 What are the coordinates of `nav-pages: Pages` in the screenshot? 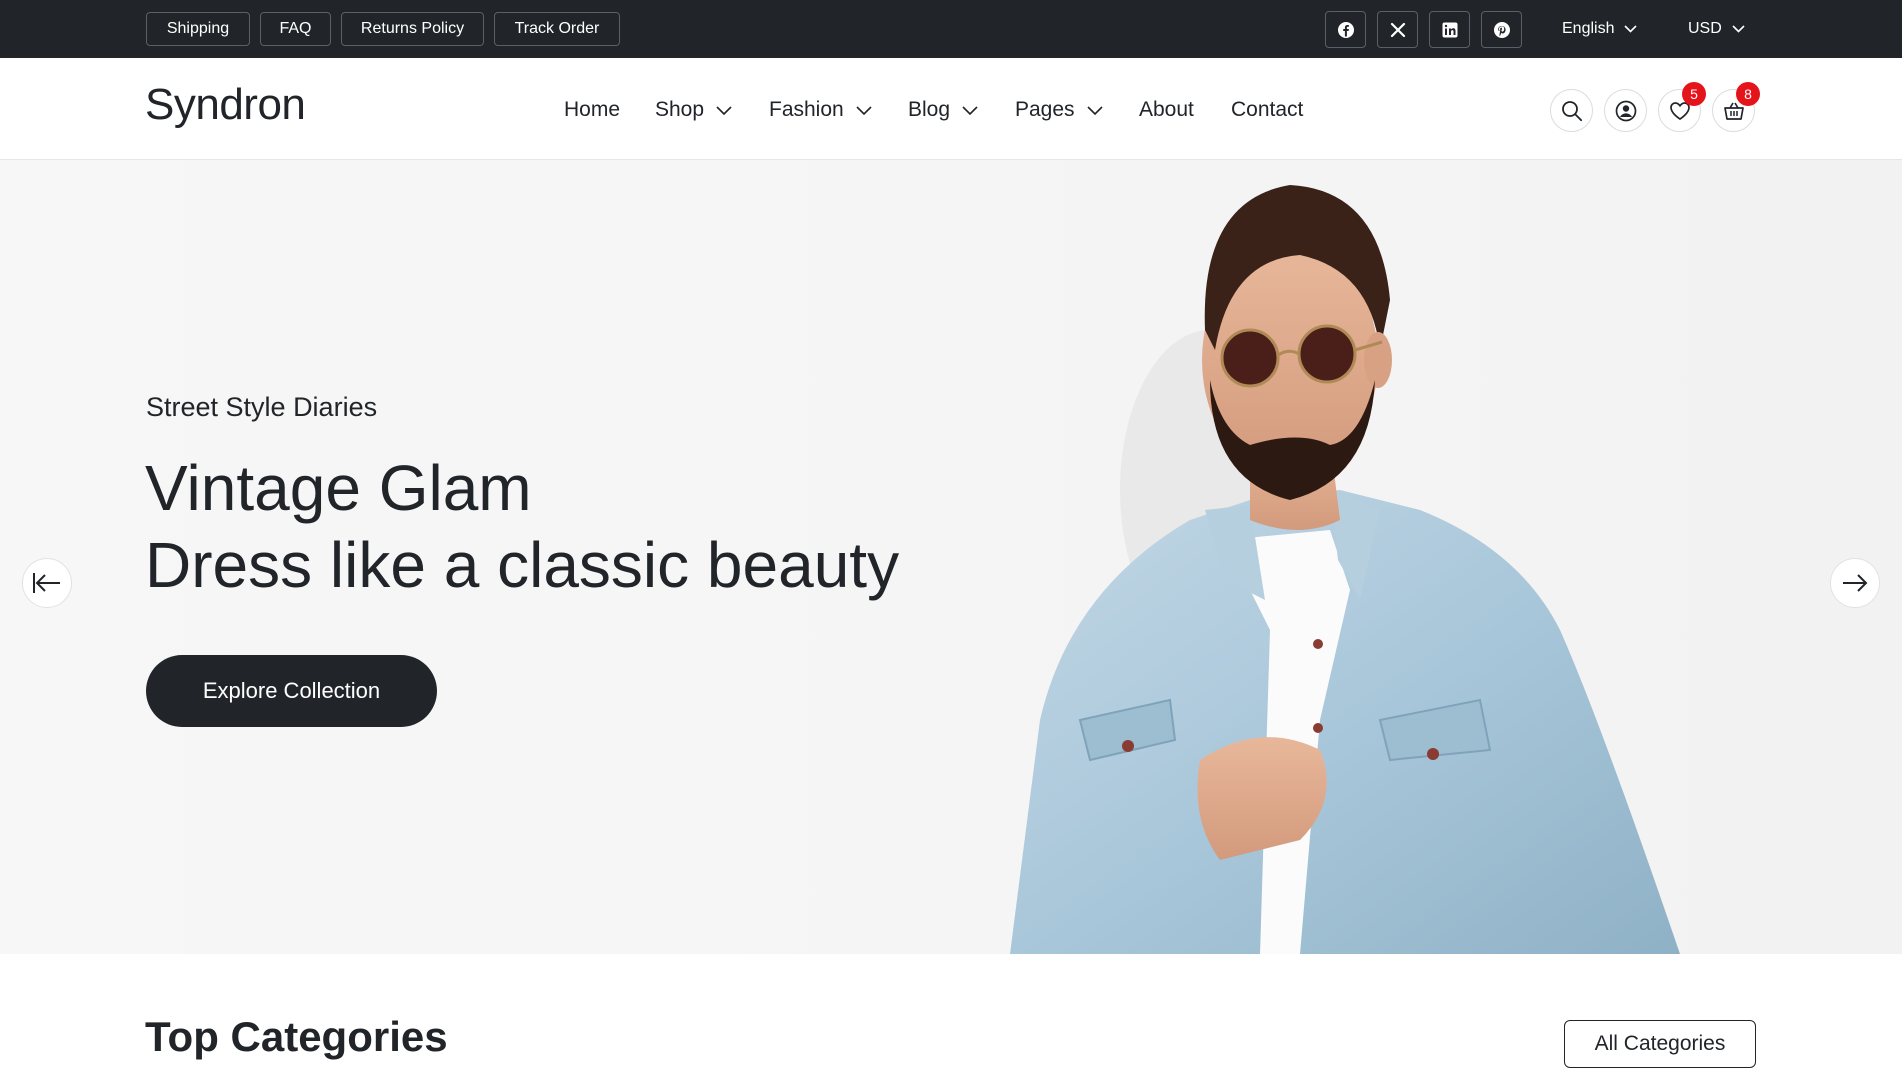 It's located at (1059, 110).